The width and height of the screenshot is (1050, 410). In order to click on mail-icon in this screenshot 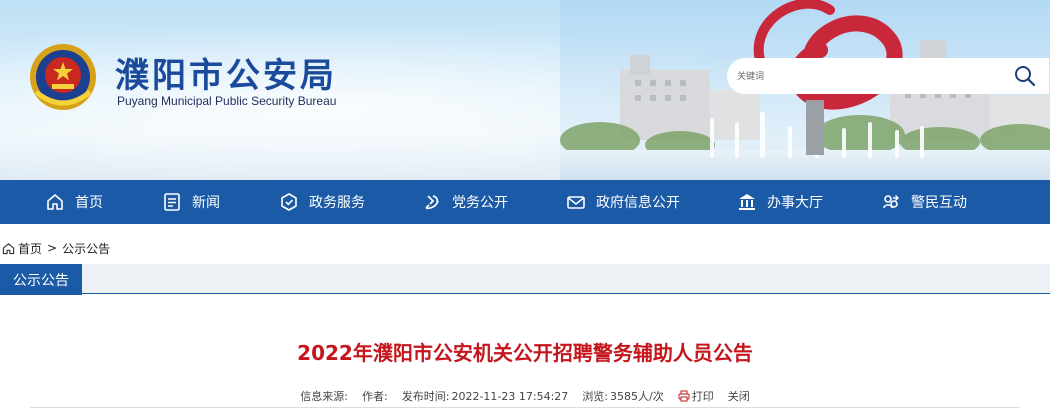, I will do `click(576, 202)`.